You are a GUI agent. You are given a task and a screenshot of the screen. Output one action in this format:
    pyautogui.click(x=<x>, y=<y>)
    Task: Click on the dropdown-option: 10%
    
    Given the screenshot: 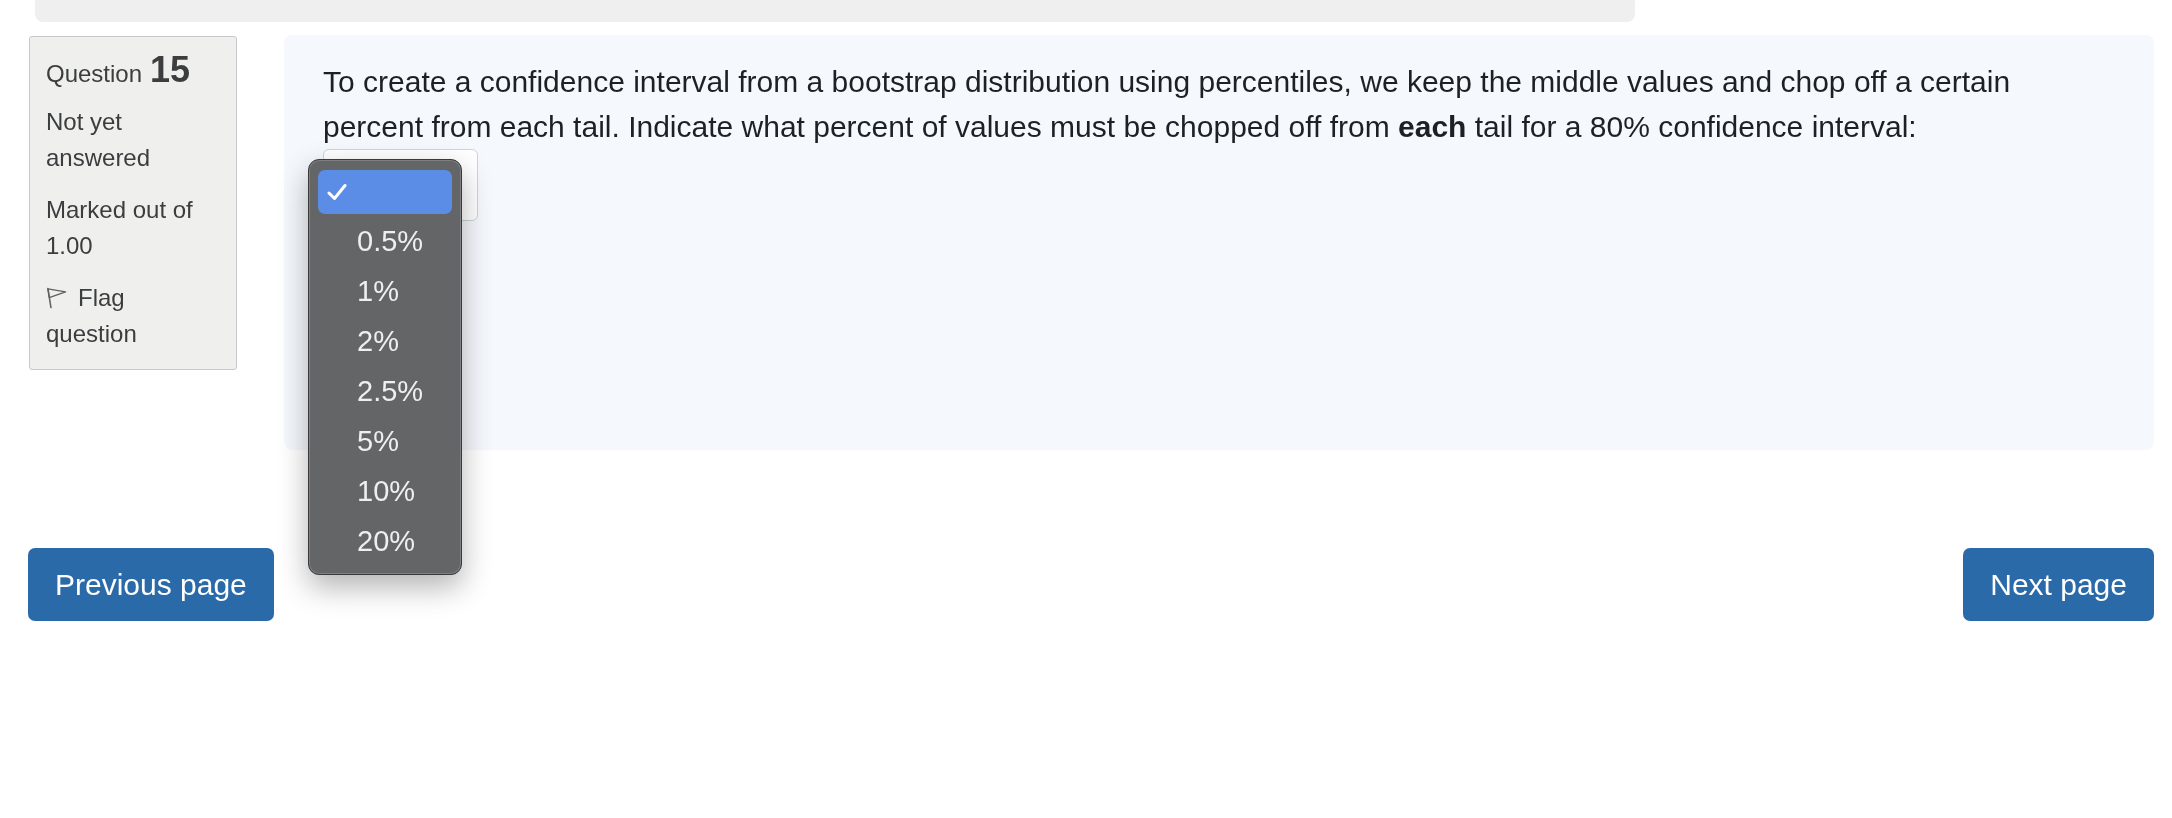 What is the action you would take?
    pyautogui.click(x=385, y=492)
    